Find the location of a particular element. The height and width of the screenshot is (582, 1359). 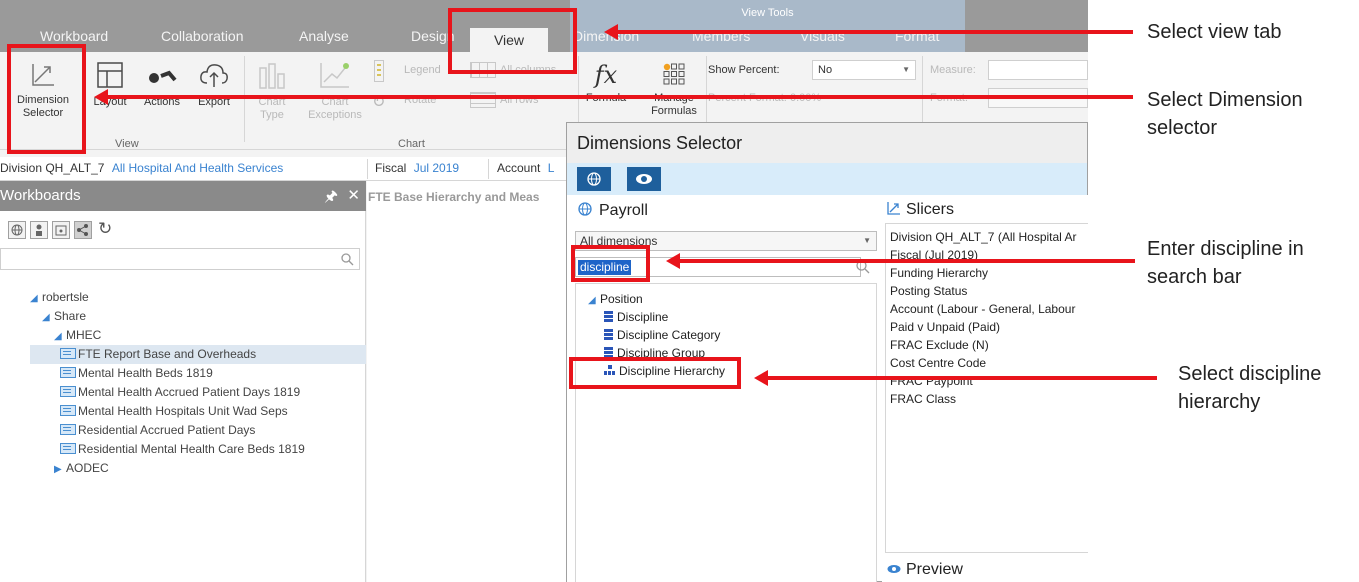

tree-item-report: Residential Accrued Patient Days is located at coordinates (198, 430).